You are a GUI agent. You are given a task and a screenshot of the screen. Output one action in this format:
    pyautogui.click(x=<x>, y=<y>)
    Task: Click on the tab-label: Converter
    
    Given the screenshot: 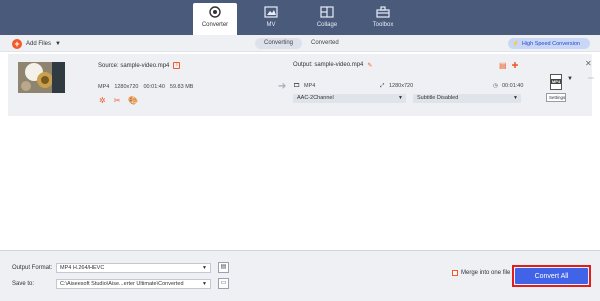 What is the action you would take?
    pyautogui.click(x=215, y=25)
    